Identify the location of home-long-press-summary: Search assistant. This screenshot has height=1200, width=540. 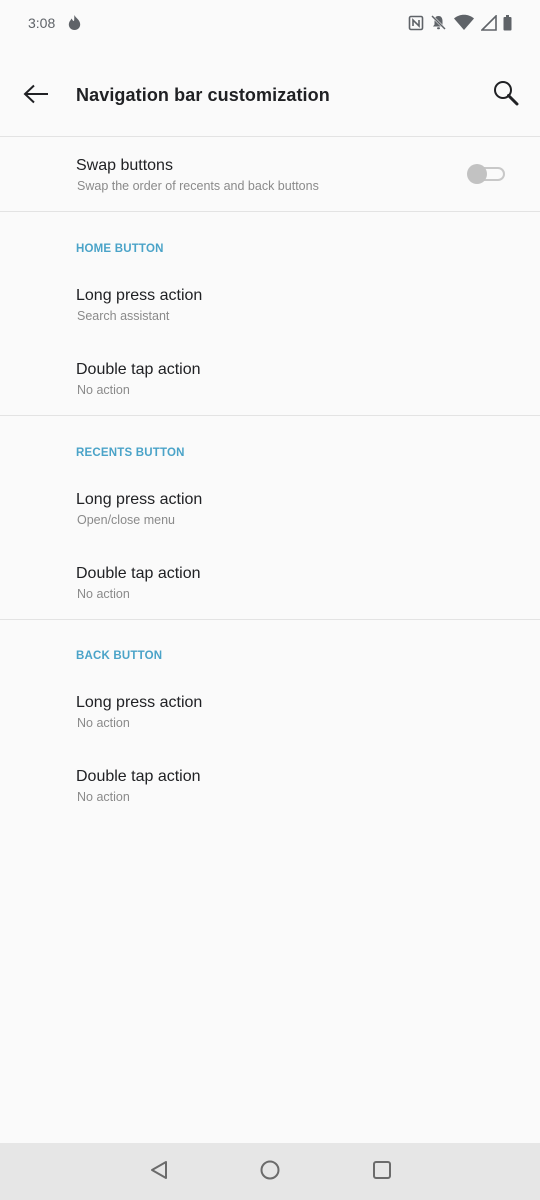
(123, 316).